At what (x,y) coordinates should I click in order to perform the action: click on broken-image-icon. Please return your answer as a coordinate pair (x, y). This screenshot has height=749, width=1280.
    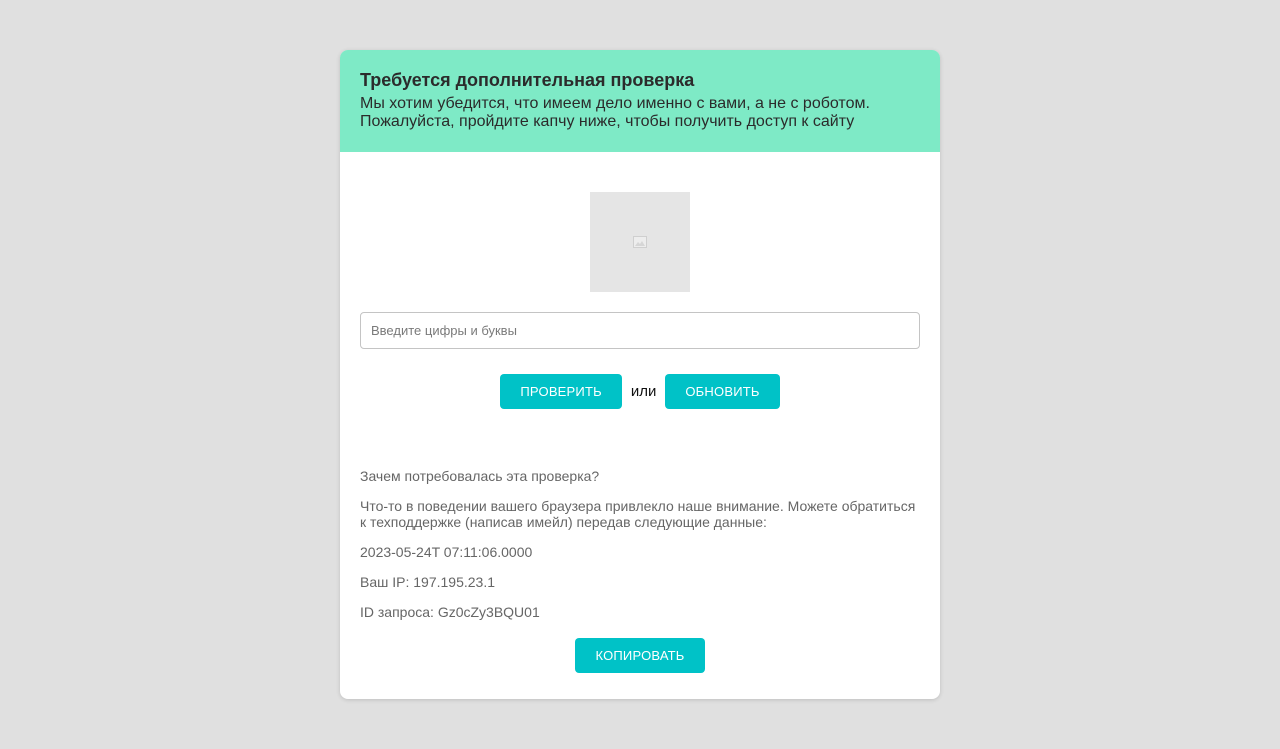
    Looking at the image, I should click on (640, 242).